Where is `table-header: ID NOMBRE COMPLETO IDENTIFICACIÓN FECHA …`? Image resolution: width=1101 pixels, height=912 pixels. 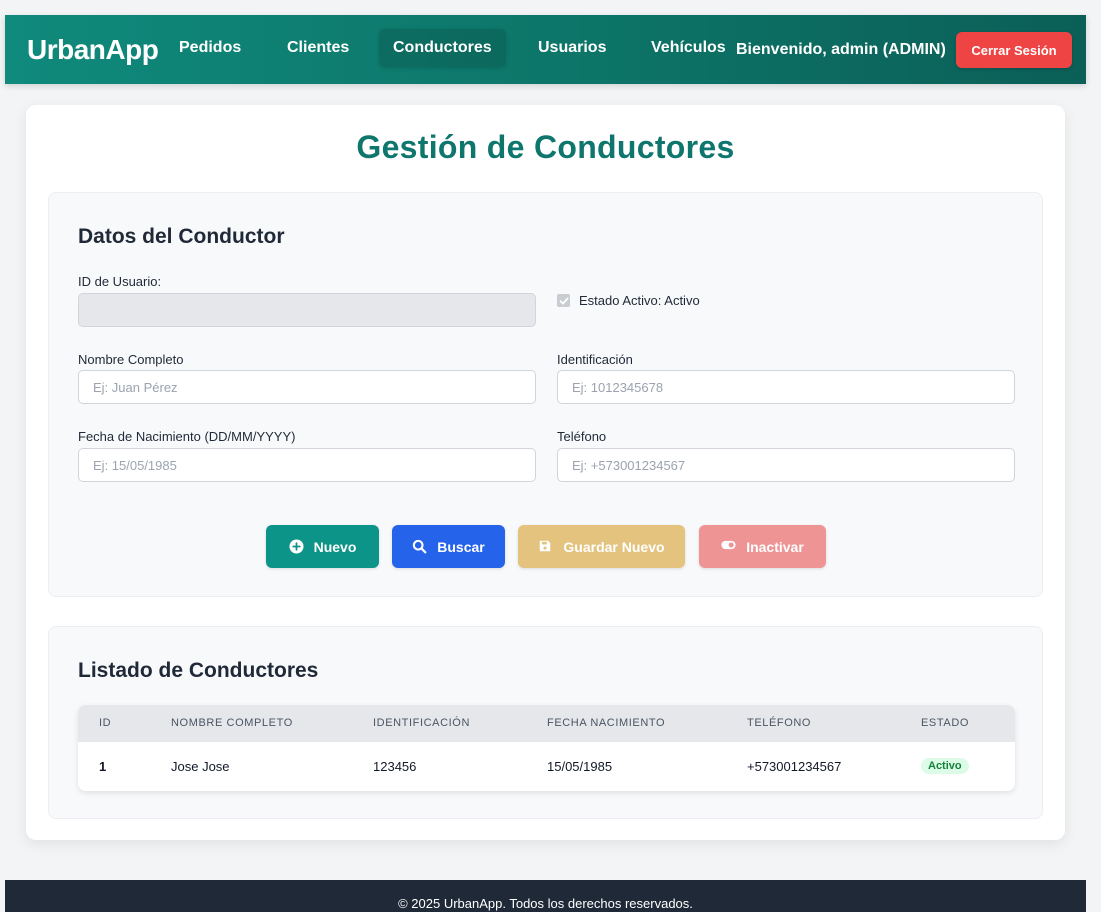 table-header: ID NOMBRE COMPLETO IDENTIFICACIÓN FECHA … is located at coordinates (546, 723).